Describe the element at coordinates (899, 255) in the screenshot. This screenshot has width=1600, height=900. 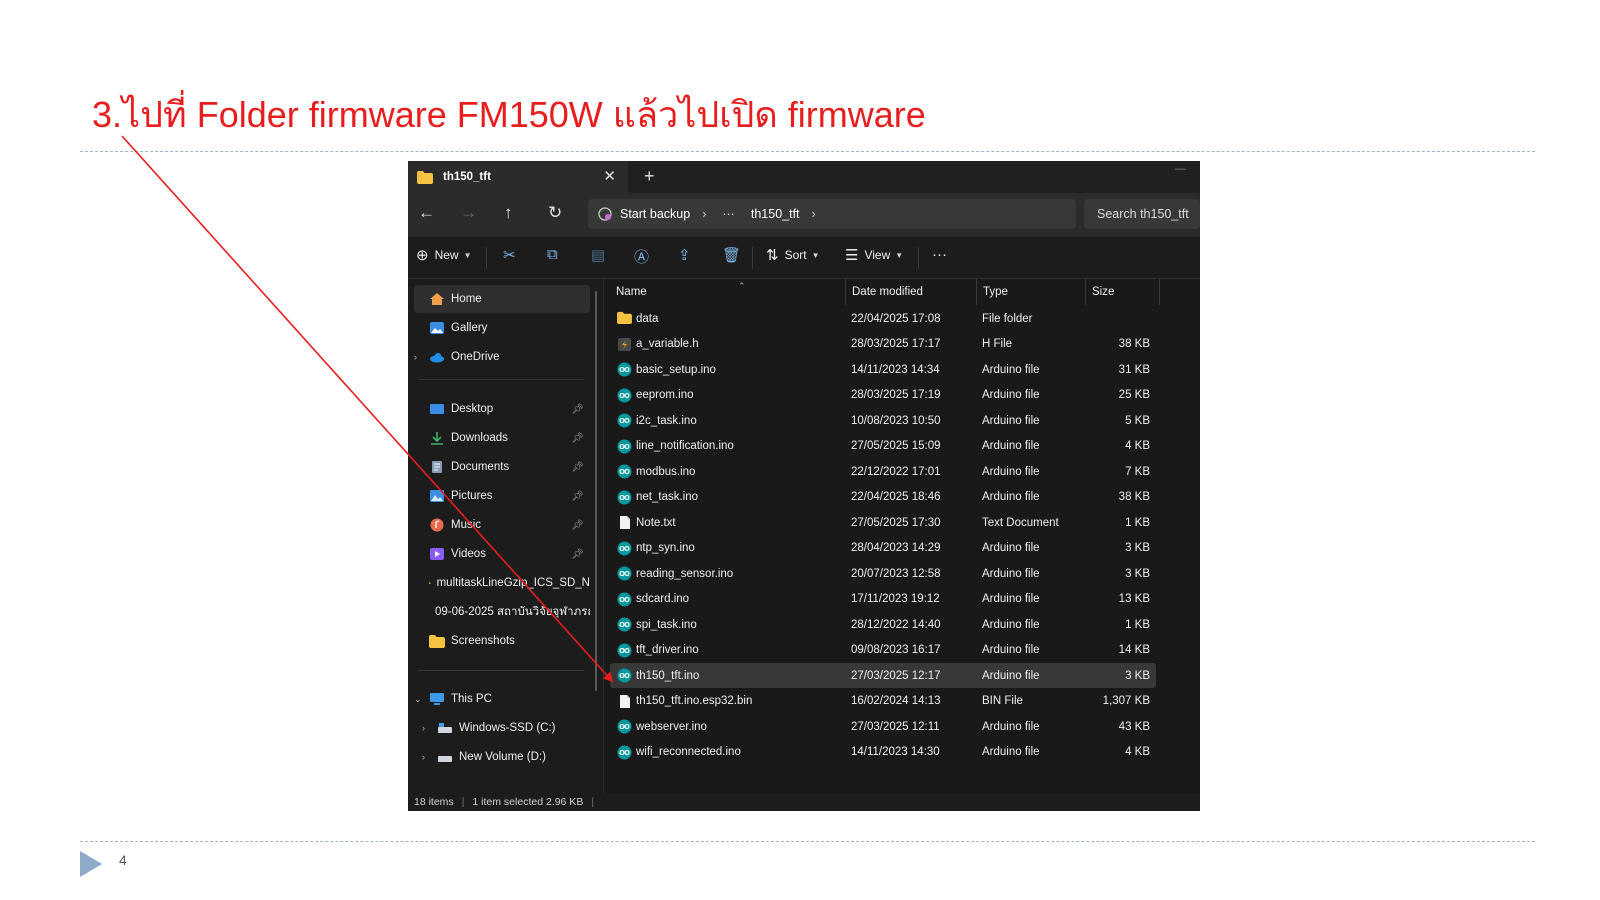
I see `chevron-down-icon: ▼` at that location.